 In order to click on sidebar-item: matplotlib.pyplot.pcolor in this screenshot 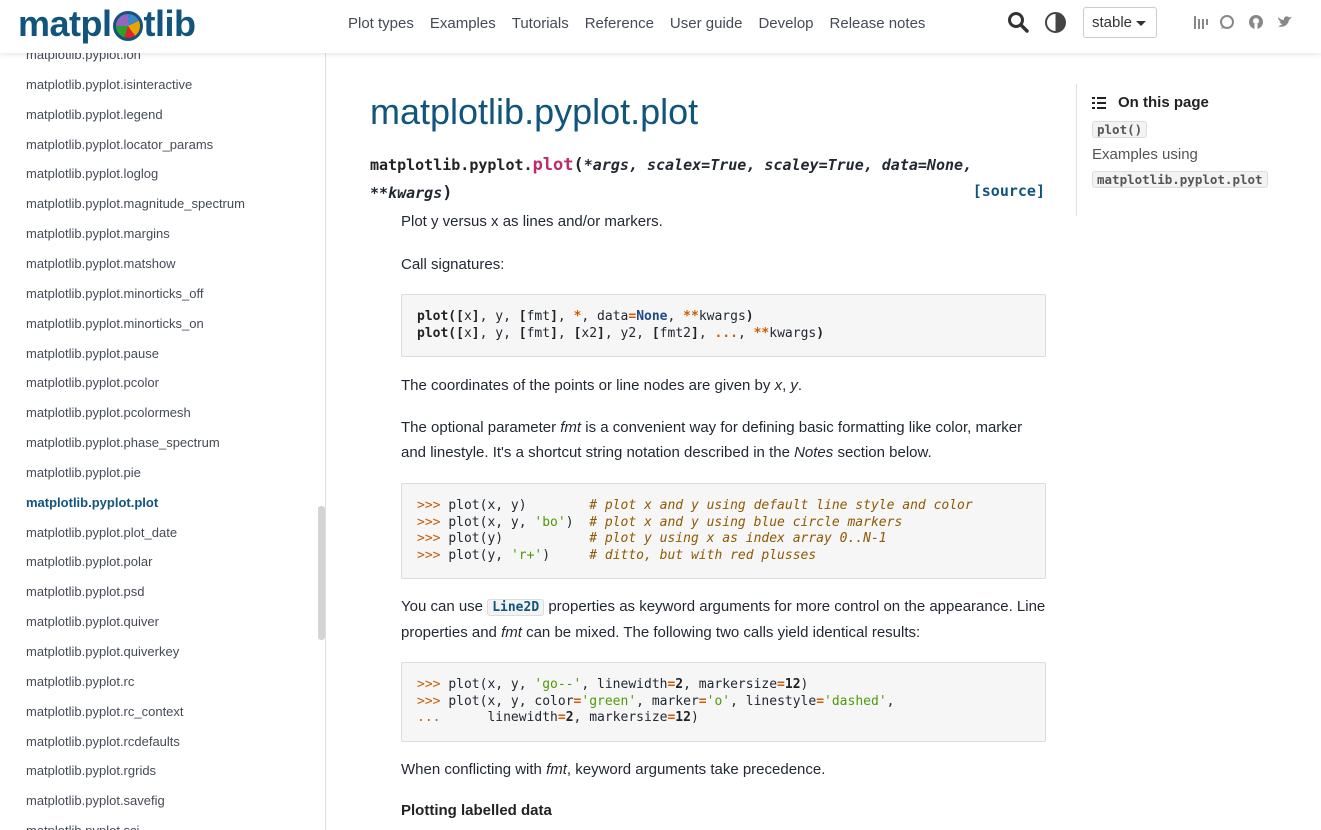, I will do `click(92, 385)`.